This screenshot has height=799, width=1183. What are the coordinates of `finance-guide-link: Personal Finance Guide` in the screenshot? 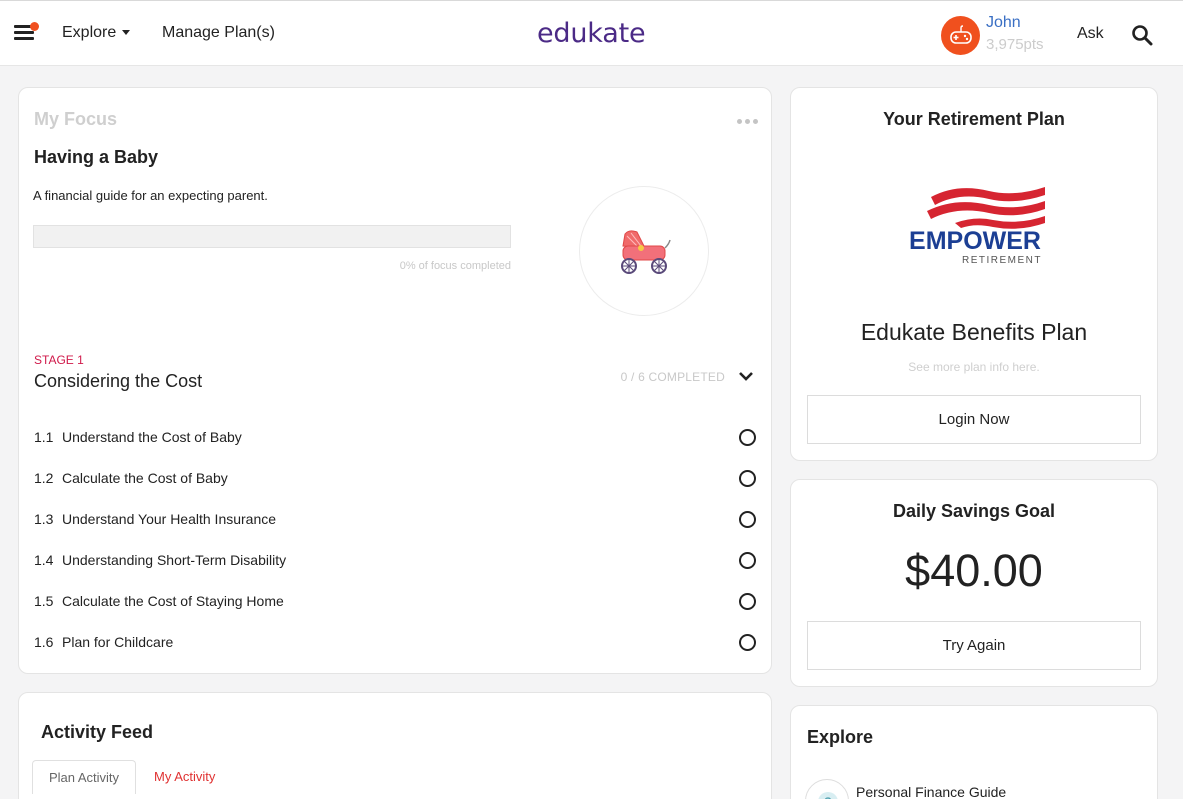 It's located at (931, 791).